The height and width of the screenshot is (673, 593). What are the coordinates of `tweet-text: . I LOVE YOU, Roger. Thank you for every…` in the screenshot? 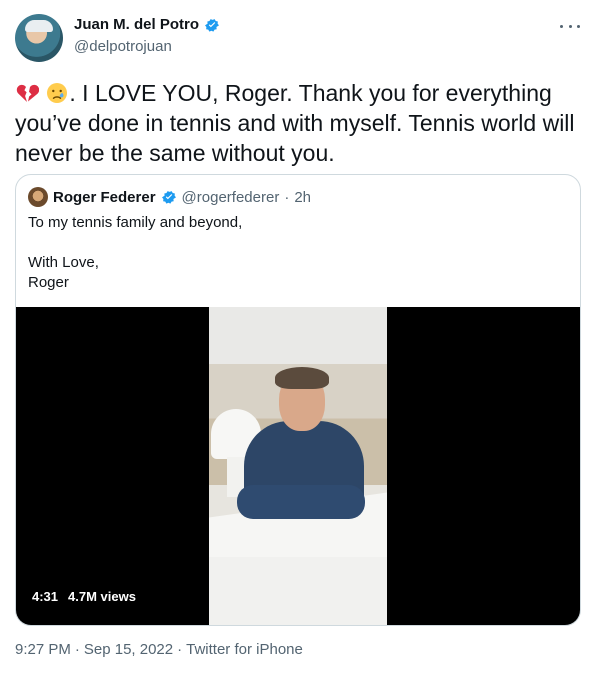 It's located at (297, 123).